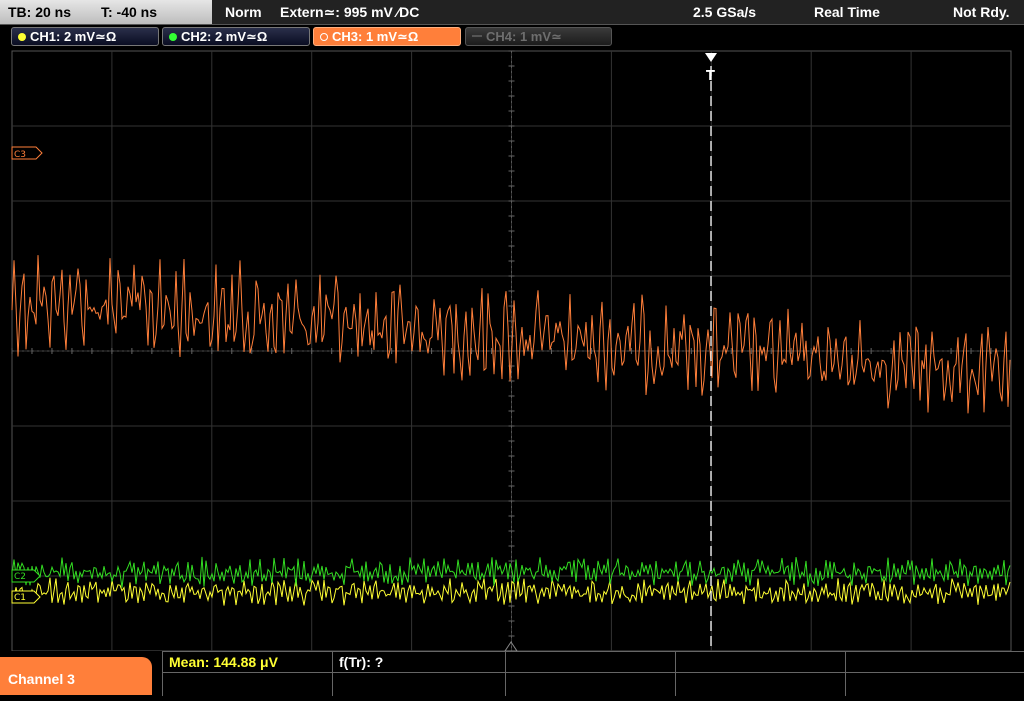 This screenshot has height=701, width=1024. I want to click on ch4-off-icon, so click(477, 36).